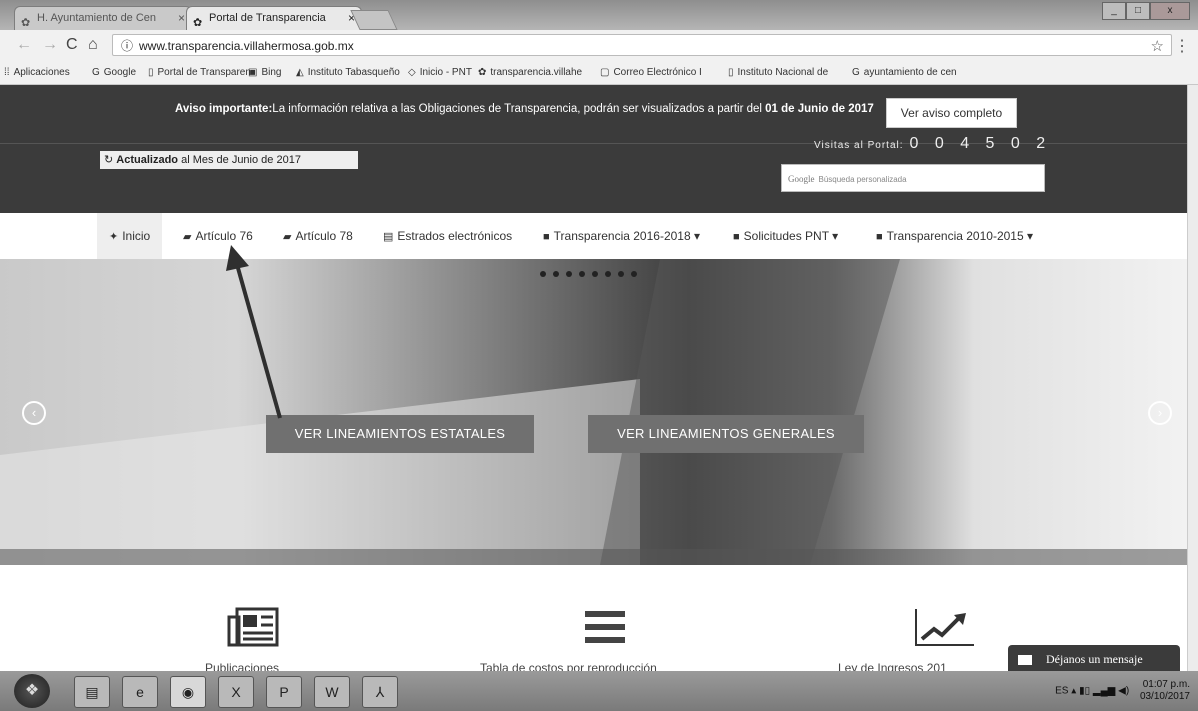 This screenshot has width=1198, height=711. I want to click on nav-item-transparencia-2010: ■ Transparencia 2010-2015 ▾, so click(954, 236).